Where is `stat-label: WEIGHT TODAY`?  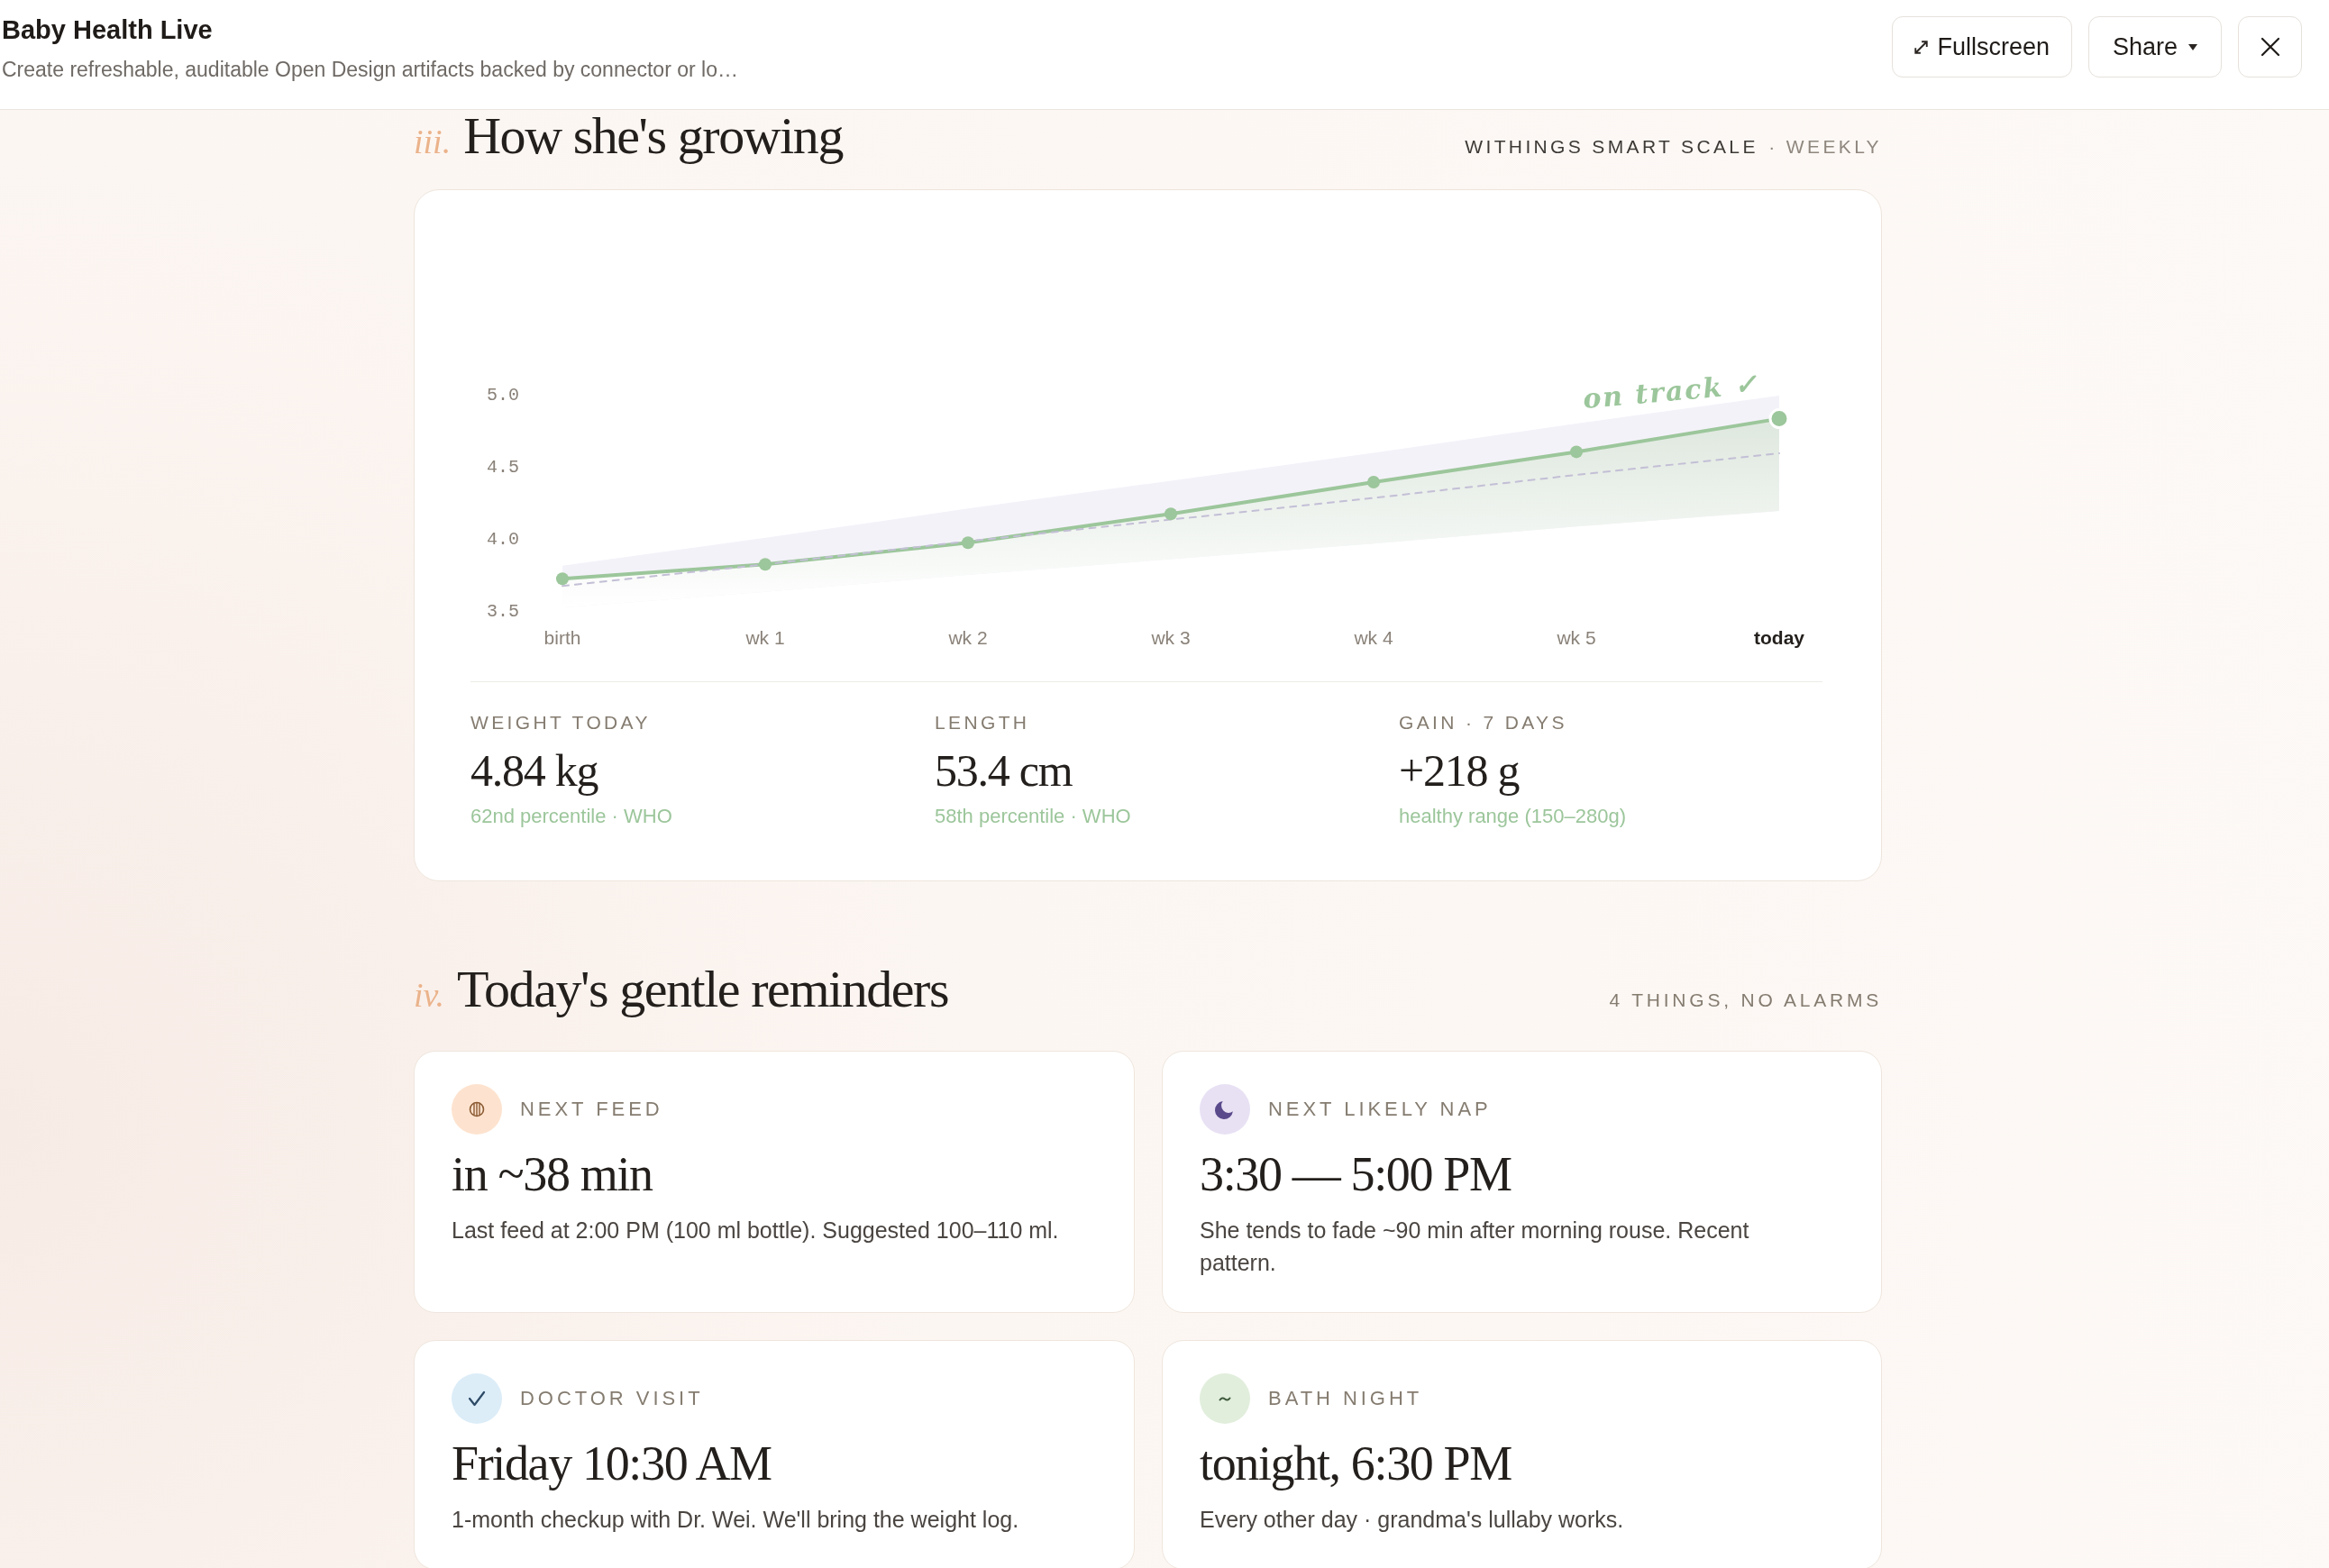
stat-label: WEIGHT TODAY is located at coordinates (561, 723).